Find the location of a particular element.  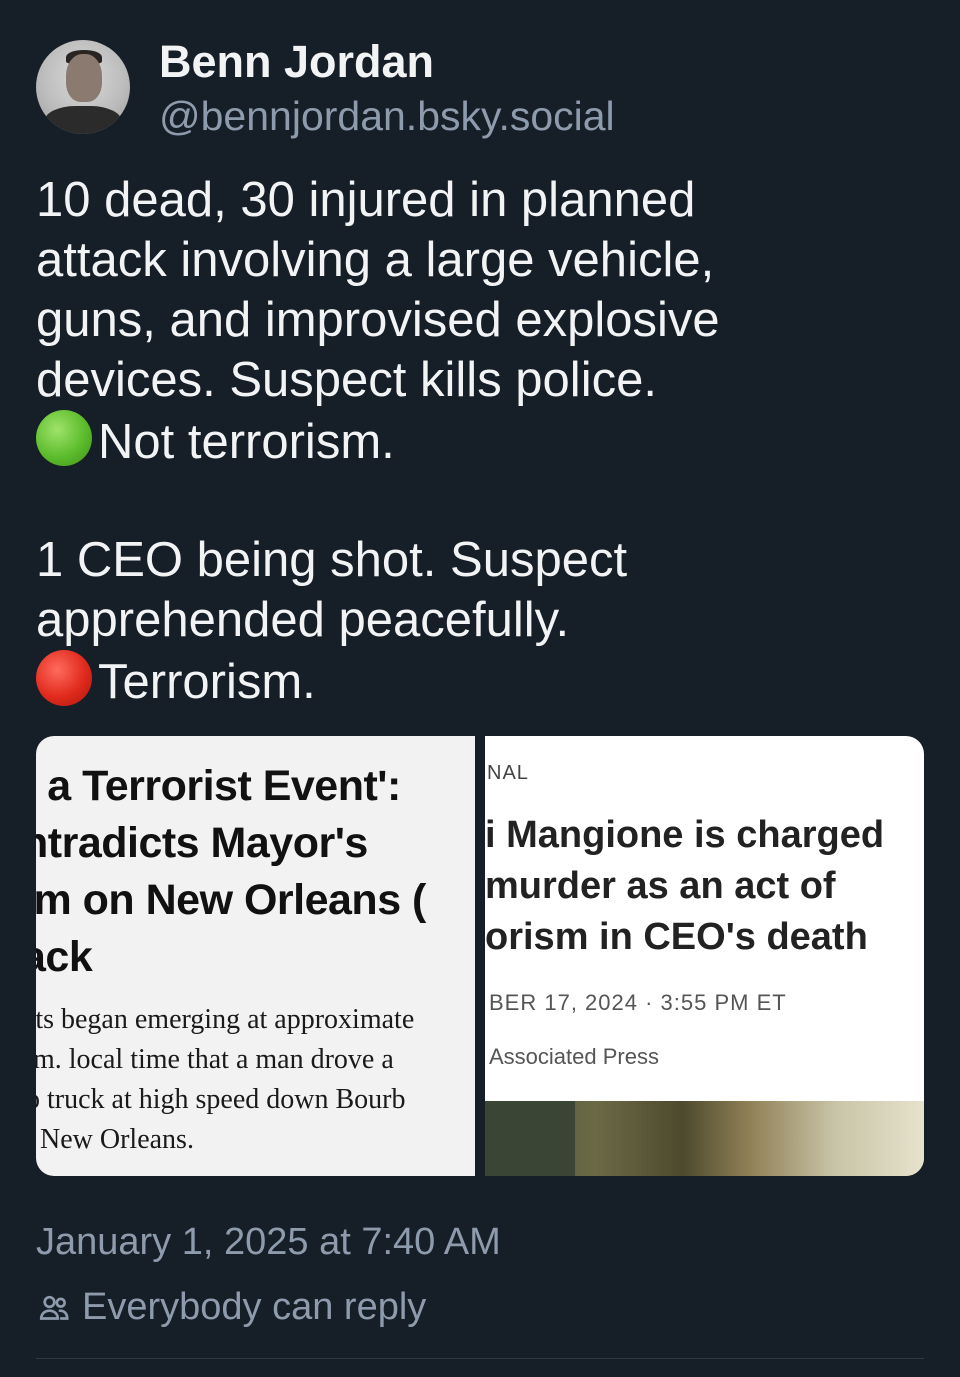

post-line: attack involving a large vehicle, is located at coordinates (375, 260).